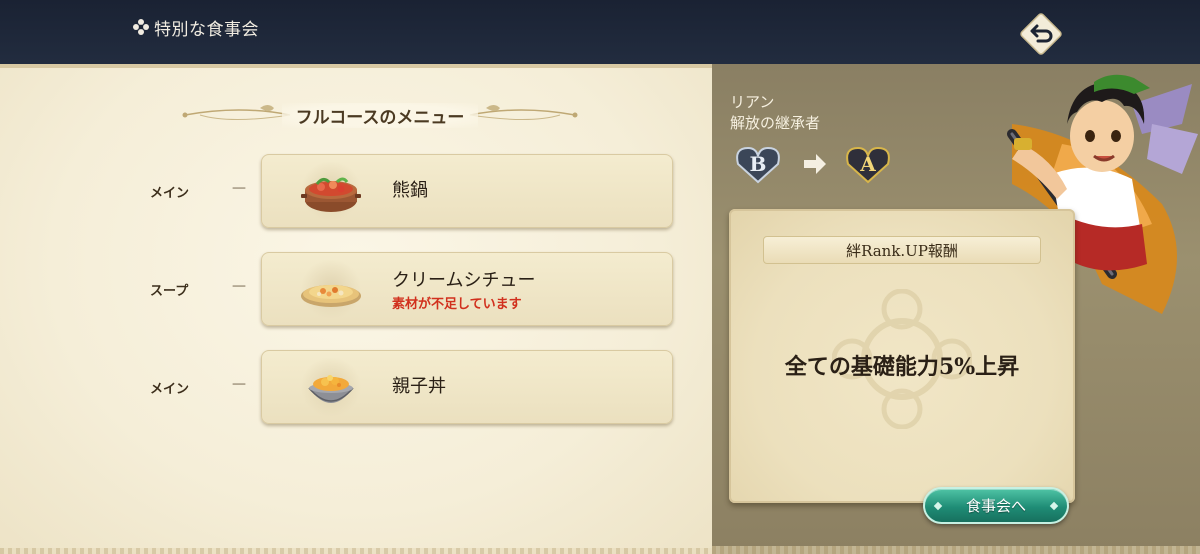  What do you see at coordinates (141, 27) in the screenshot?
I see `flower-ornament-icon` at bounding box center [141, 27].